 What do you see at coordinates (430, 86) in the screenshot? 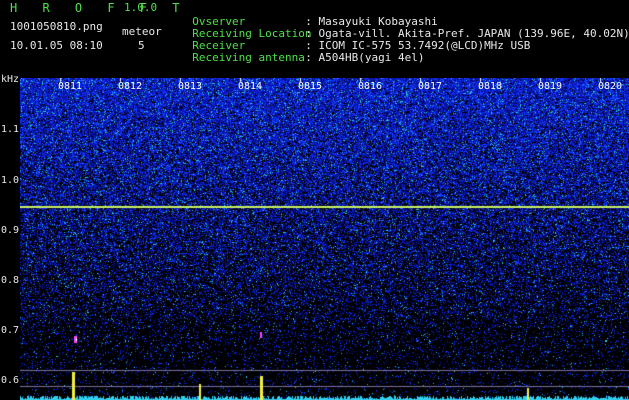
I see `time-label: 0817` at bounding box center [430, 86].